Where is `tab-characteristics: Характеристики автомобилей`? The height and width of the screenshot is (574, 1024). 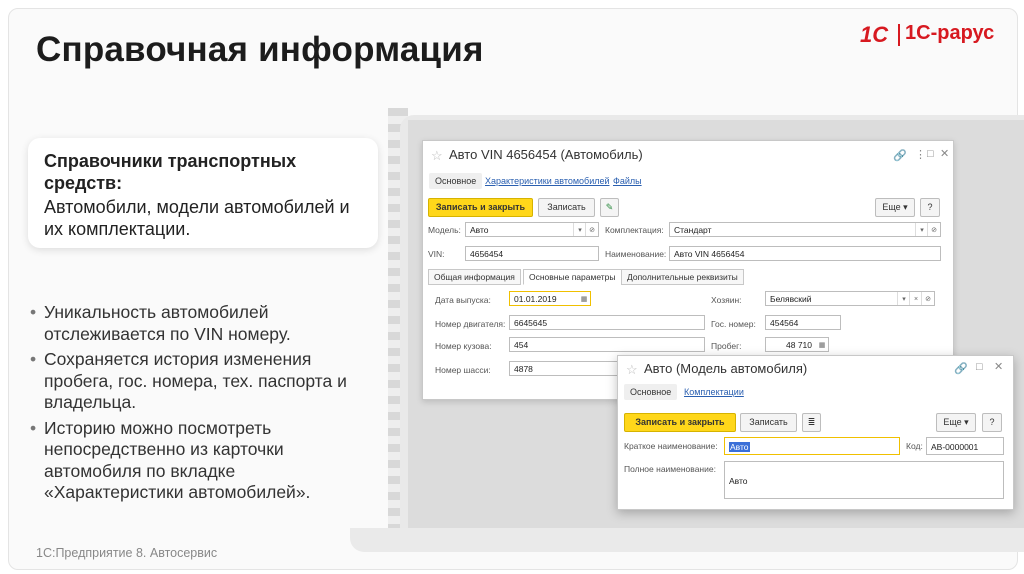 tab-characteristics: Характеристики автомобилей is located at coordinates (547, 181).